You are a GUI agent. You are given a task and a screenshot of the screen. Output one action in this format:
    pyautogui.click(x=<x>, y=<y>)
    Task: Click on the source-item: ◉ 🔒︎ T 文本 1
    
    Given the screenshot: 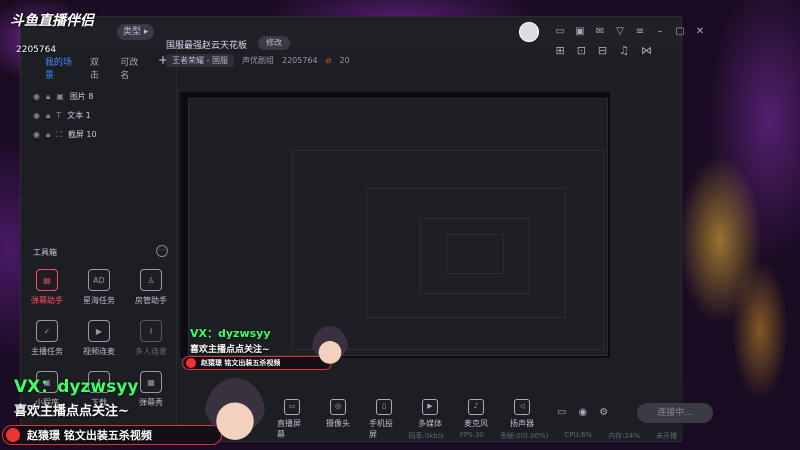 What is the action you would take?
    pyautogui.click(x=98, y=115)
    